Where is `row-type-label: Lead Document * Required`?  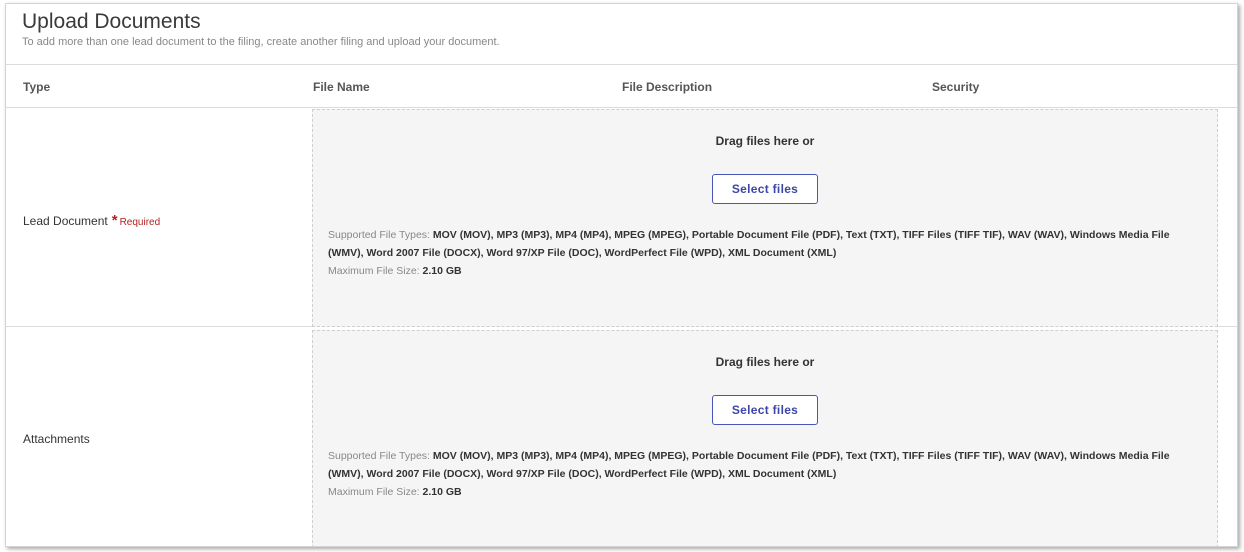 row-type-label: Lead Document * Required is located at coordinates (91, 220).